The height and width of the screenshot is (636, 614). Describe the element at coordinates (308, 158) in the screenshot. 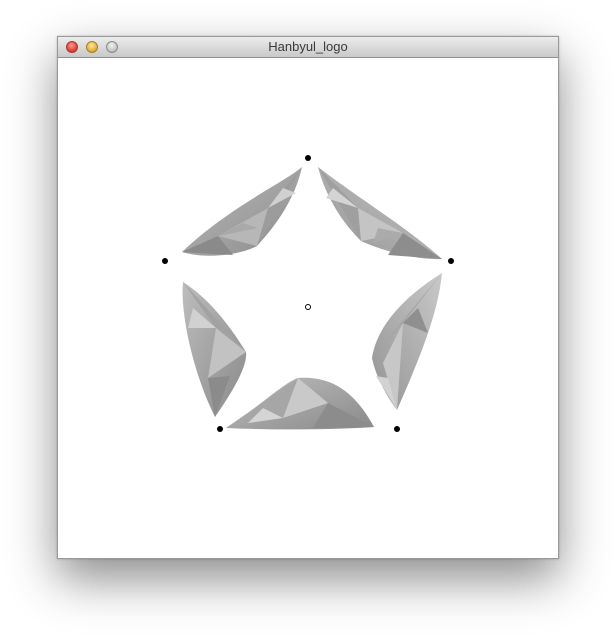

I see `vertex-marker-top` at that location.